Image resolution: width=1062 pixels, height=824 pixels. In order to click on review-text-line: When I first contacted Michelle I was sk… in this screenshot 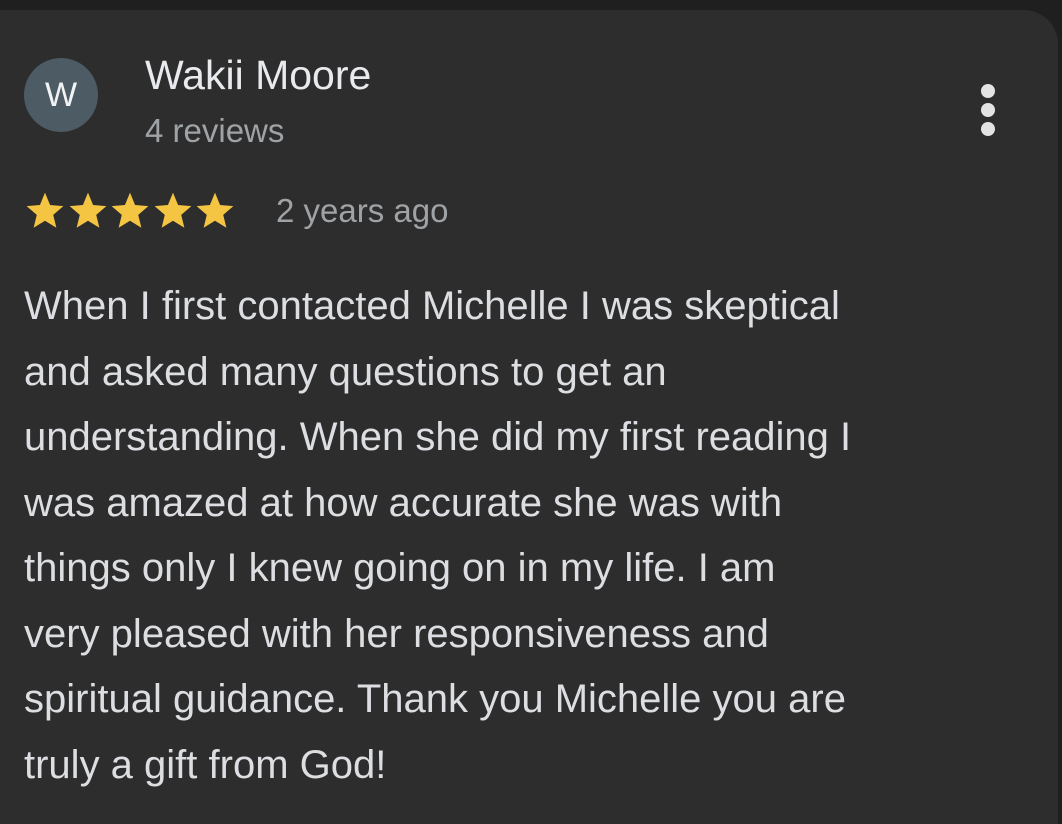, I will do `click(432, 306)`.